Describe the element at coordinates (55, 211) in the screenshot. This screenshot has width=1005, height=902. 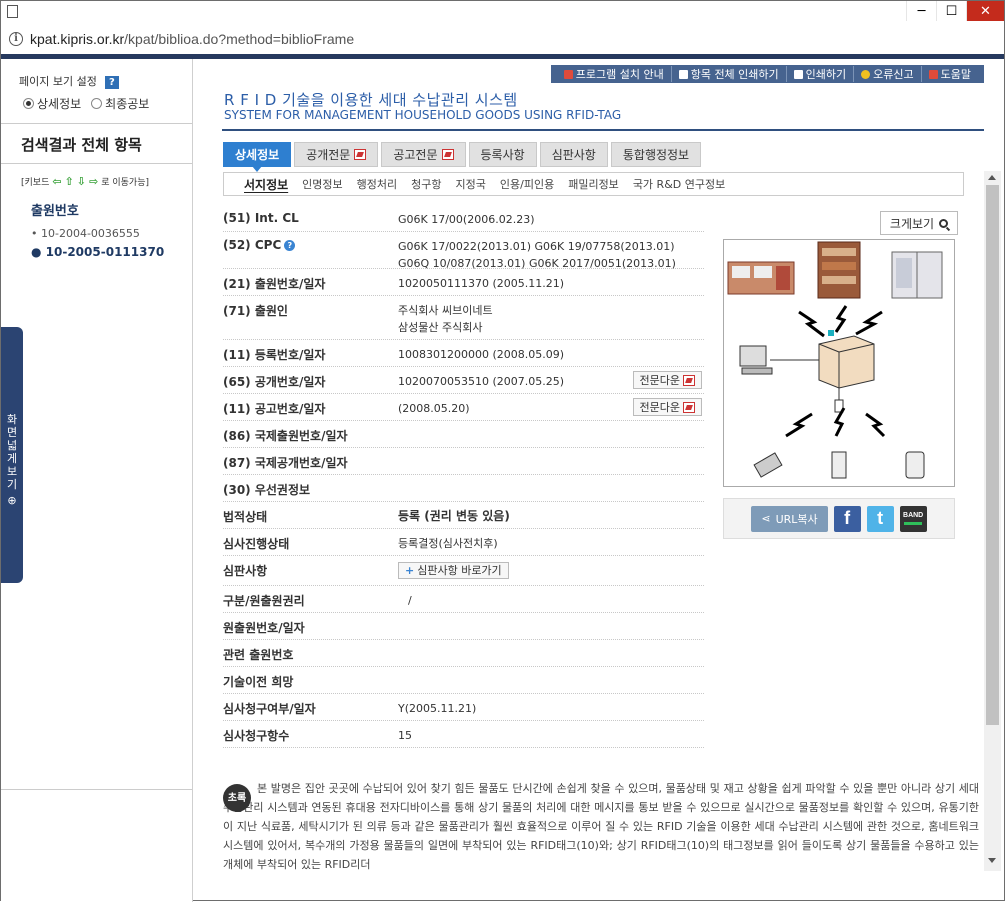
I see `application-number-heading: 출원번호` at that location.